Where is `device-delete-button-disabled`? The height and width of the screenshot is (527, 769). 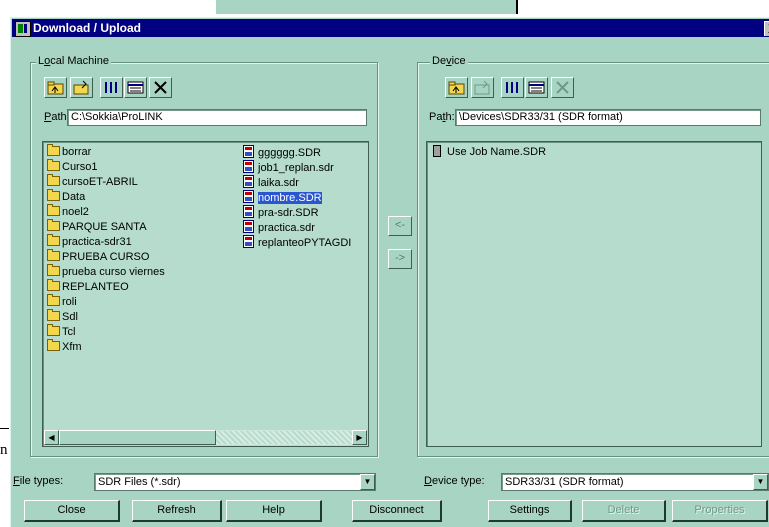
device-delete-button-disabled is located at coordinates (562, 87).